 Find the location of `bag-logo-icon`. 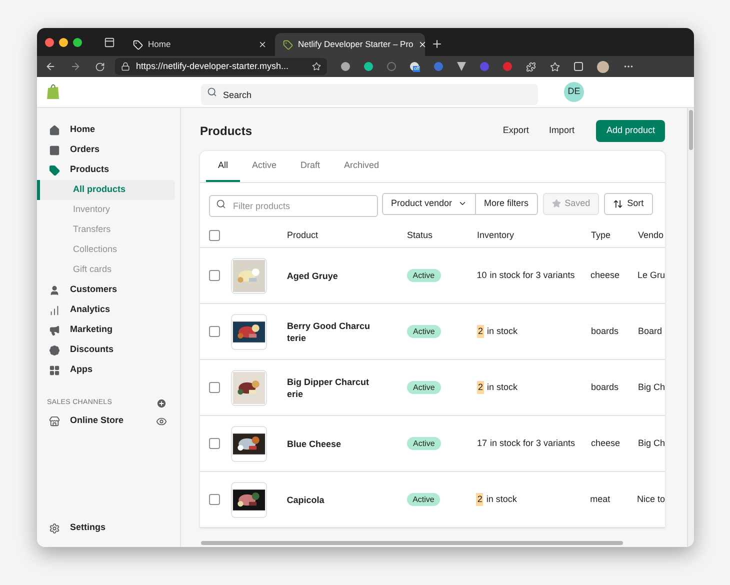

bag-logo-icon is located at coordinates (53, 92).